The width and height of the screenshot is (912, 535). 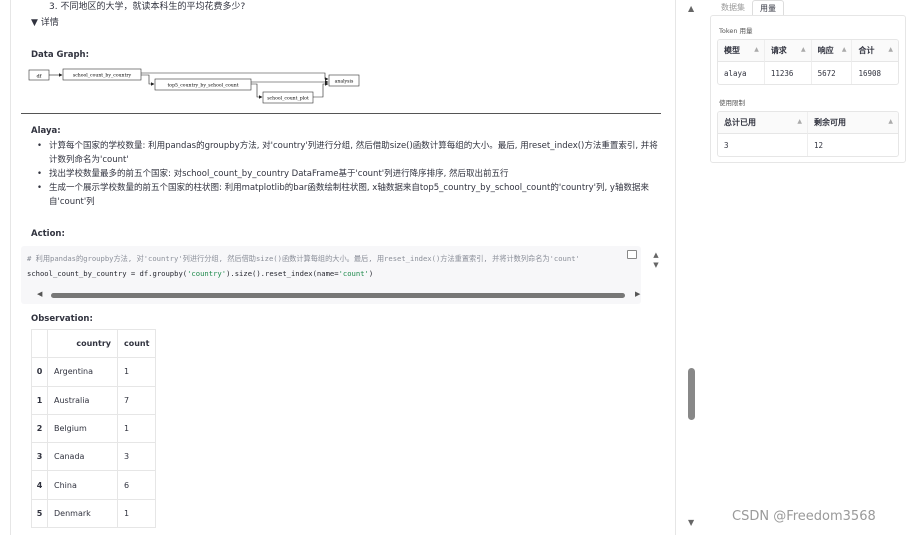 What do you see at coordinates (768, 8) in the screenshot?
I see `tab-usage: 用量` at bounding box center [768, 8].